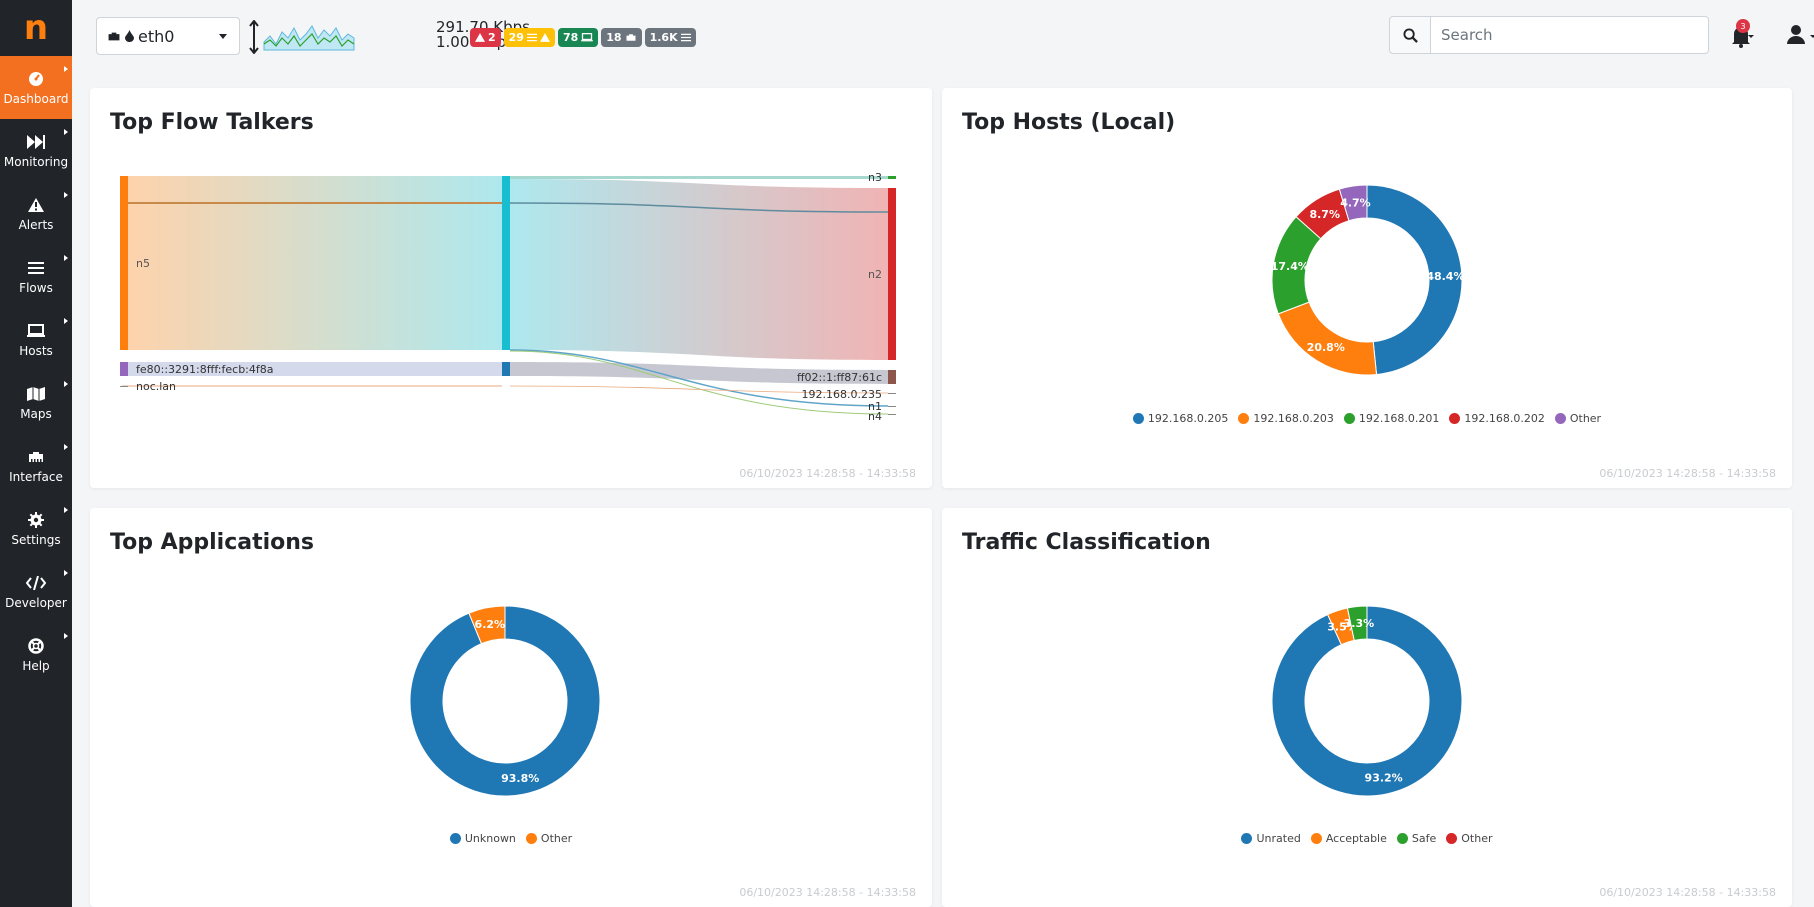  What do you see at coordinates (124, 386) in the screenshot?
I see `sankey-node-noc-lan` at bounding box center [124, 386].